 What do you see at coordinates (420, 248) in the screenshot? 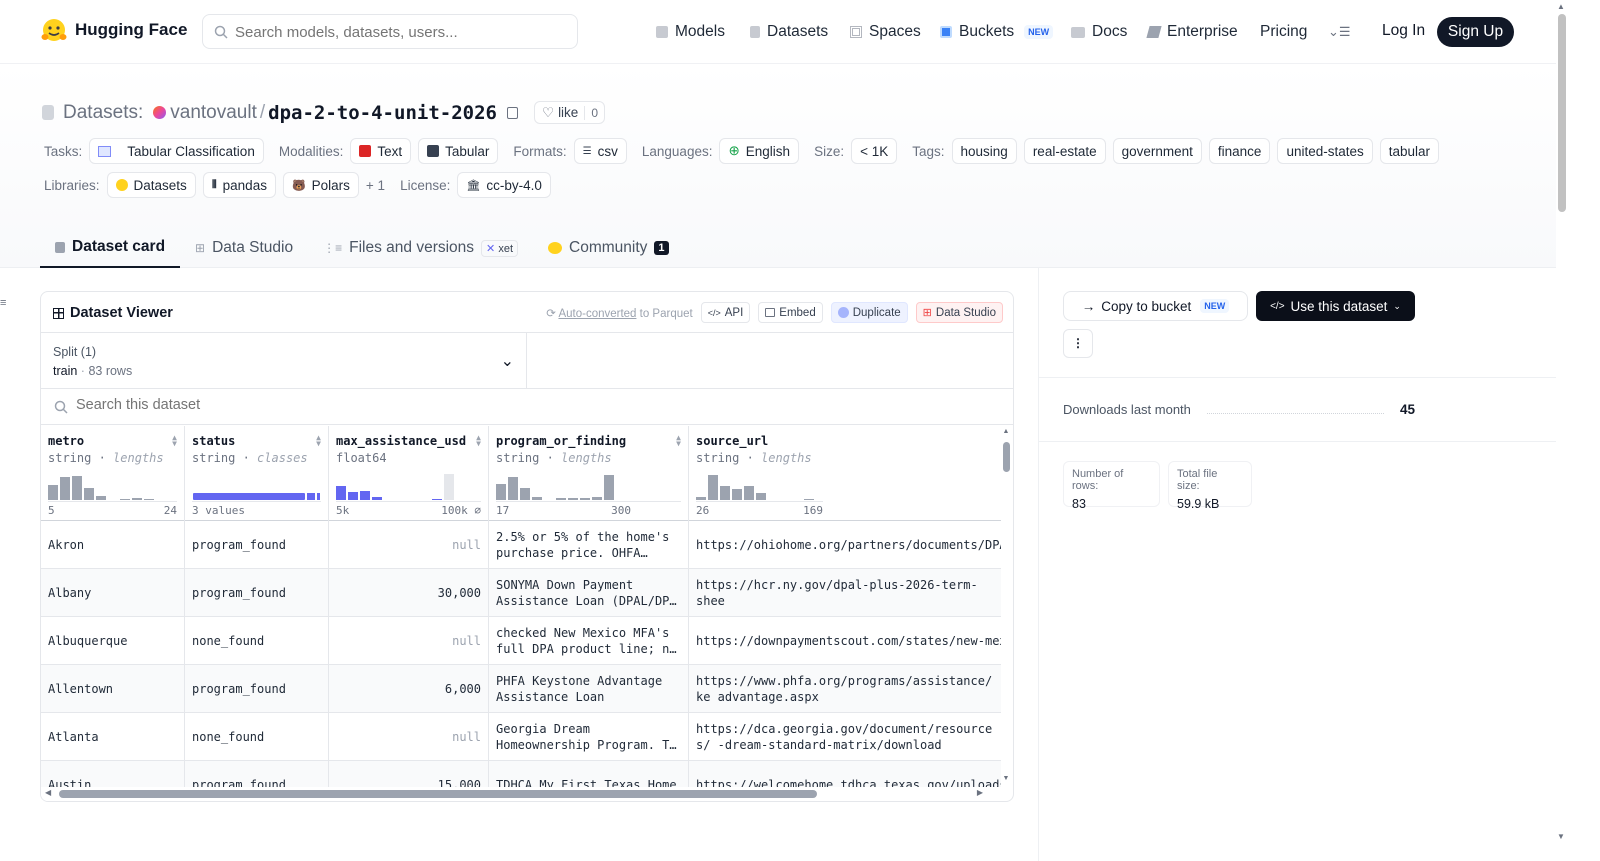
I see `tab-files: ⋮≡ Files and versions ✕ xet` at bounding box center [420, 248].